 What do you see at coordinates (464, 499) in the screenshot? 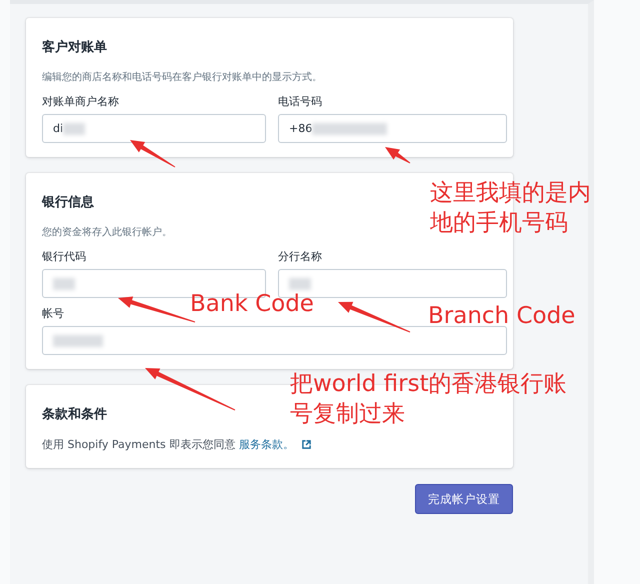
I see `finish-setup-button: 完成帐户设置` at bounding box center [464, 499].